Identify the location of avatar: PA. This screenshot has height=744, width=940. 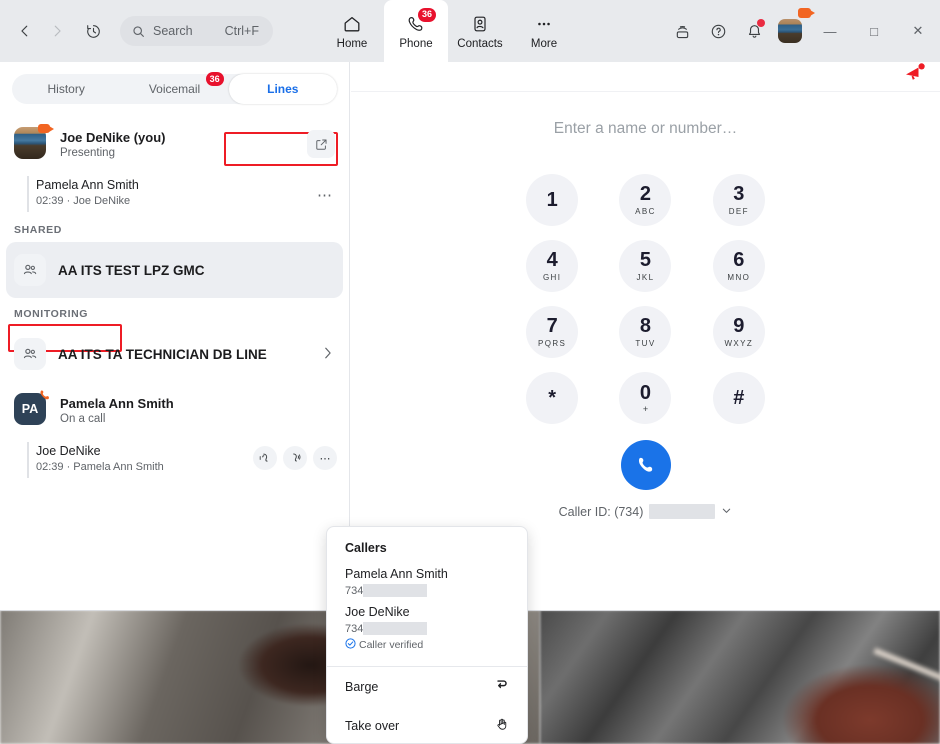
(31, 408).